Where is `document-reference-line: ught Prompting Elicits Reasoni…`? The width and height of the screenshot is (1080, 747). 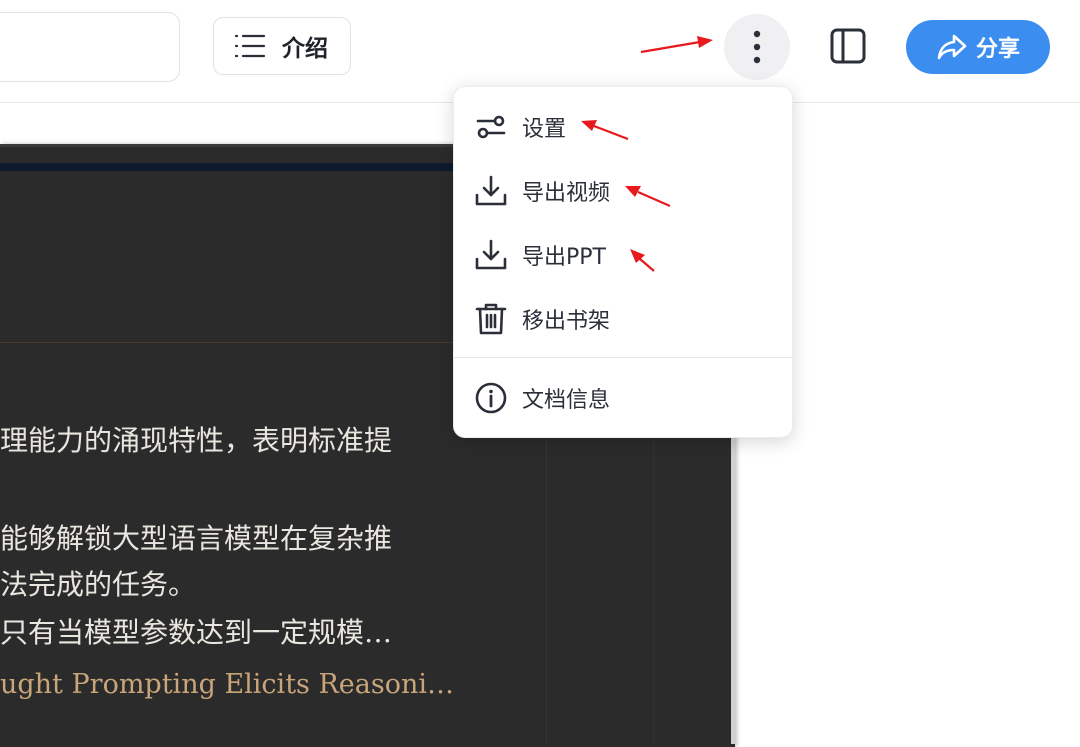 document-reference-line: ught Prompting Elicits Reasoni… is located at coordinates (227, 684).